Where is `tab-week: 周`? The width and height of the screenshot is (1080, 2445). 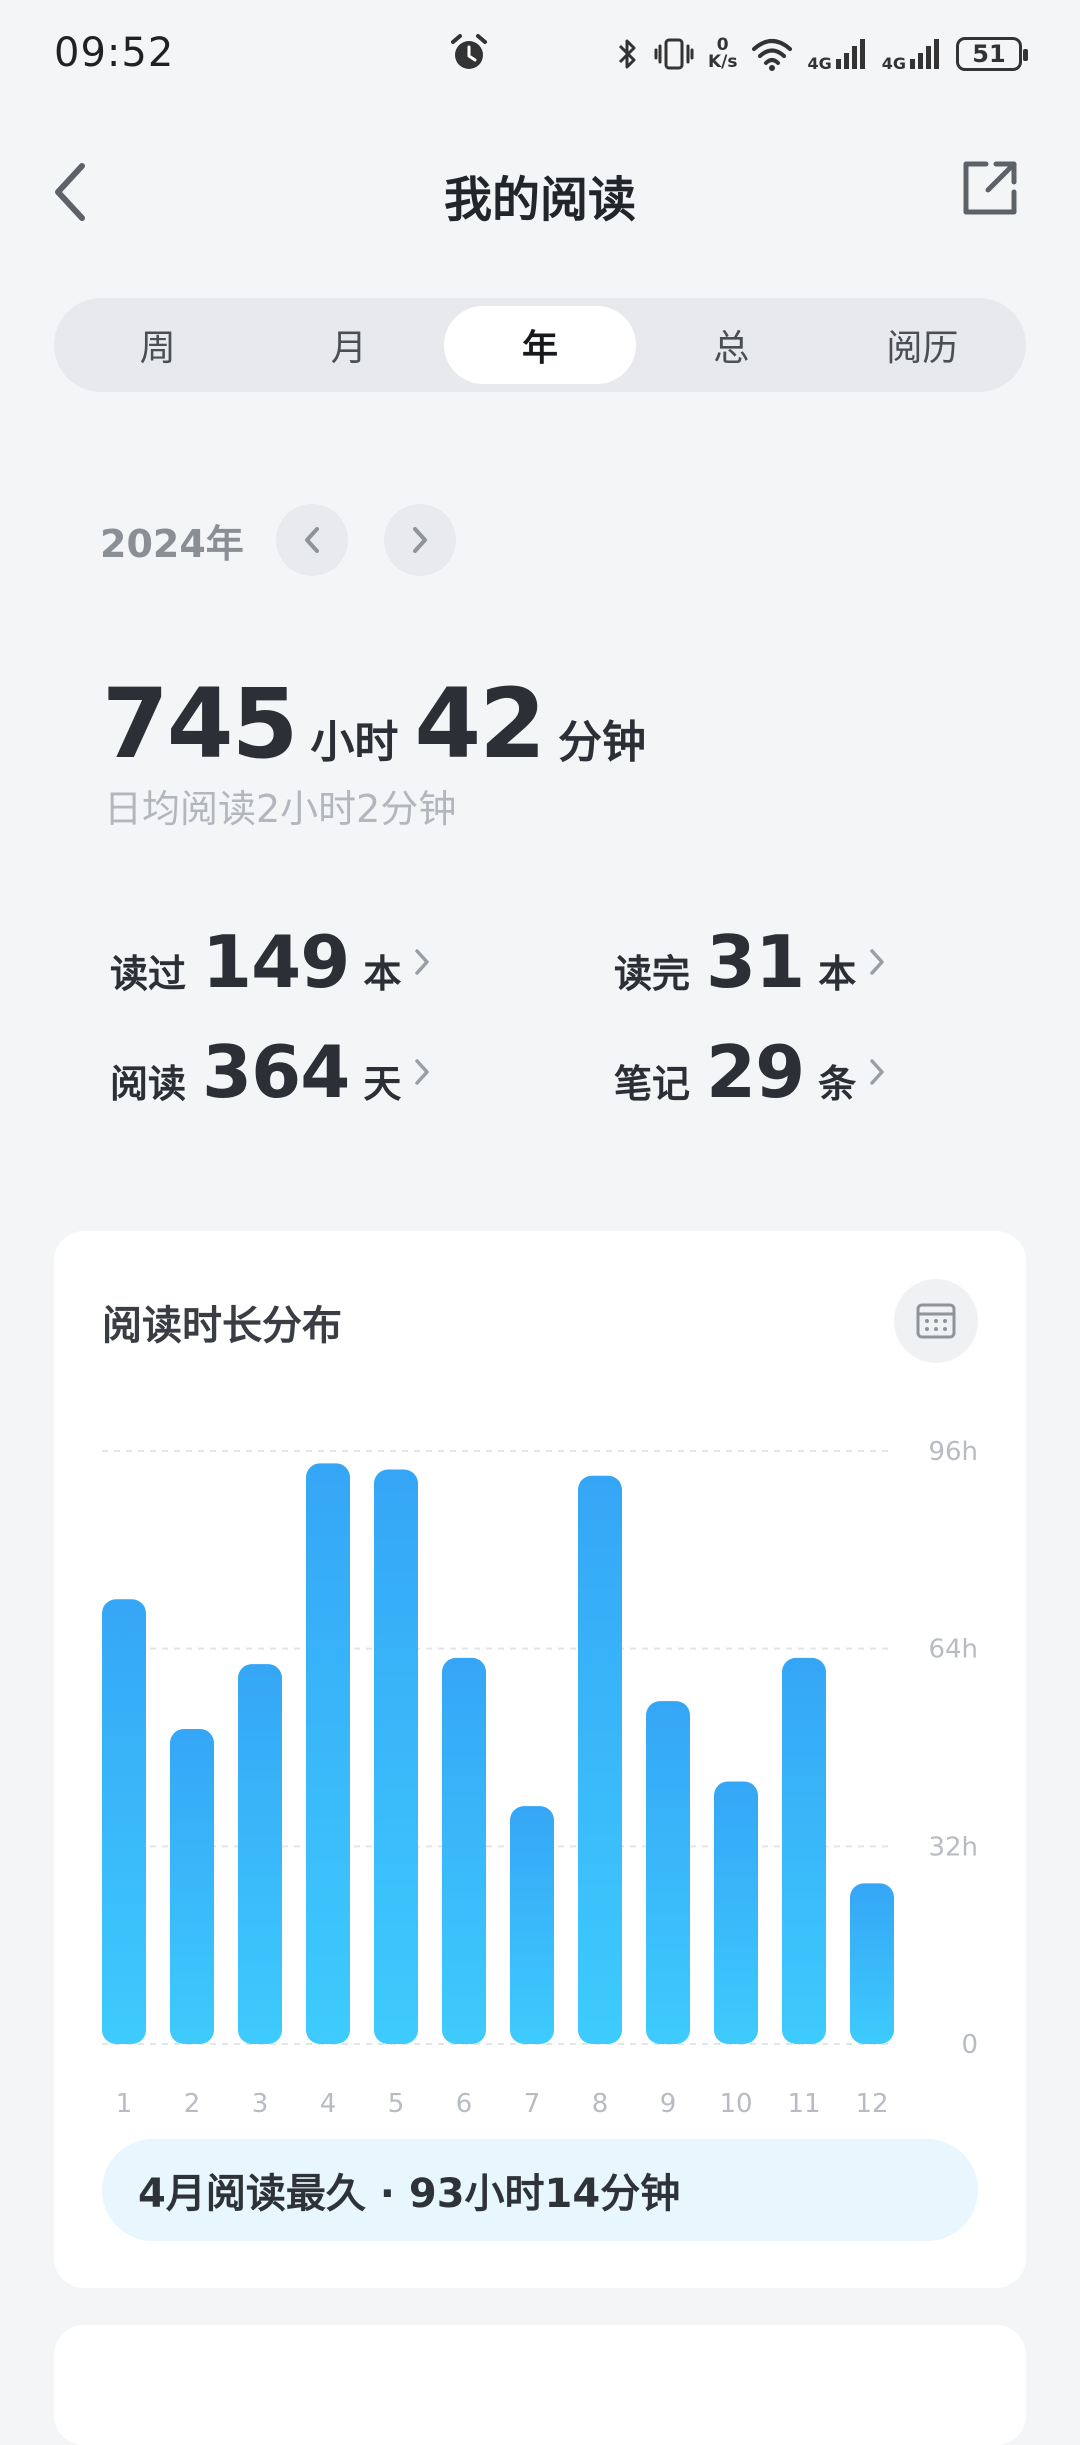 tab-week: 周 is located at coordinates (157, 345).